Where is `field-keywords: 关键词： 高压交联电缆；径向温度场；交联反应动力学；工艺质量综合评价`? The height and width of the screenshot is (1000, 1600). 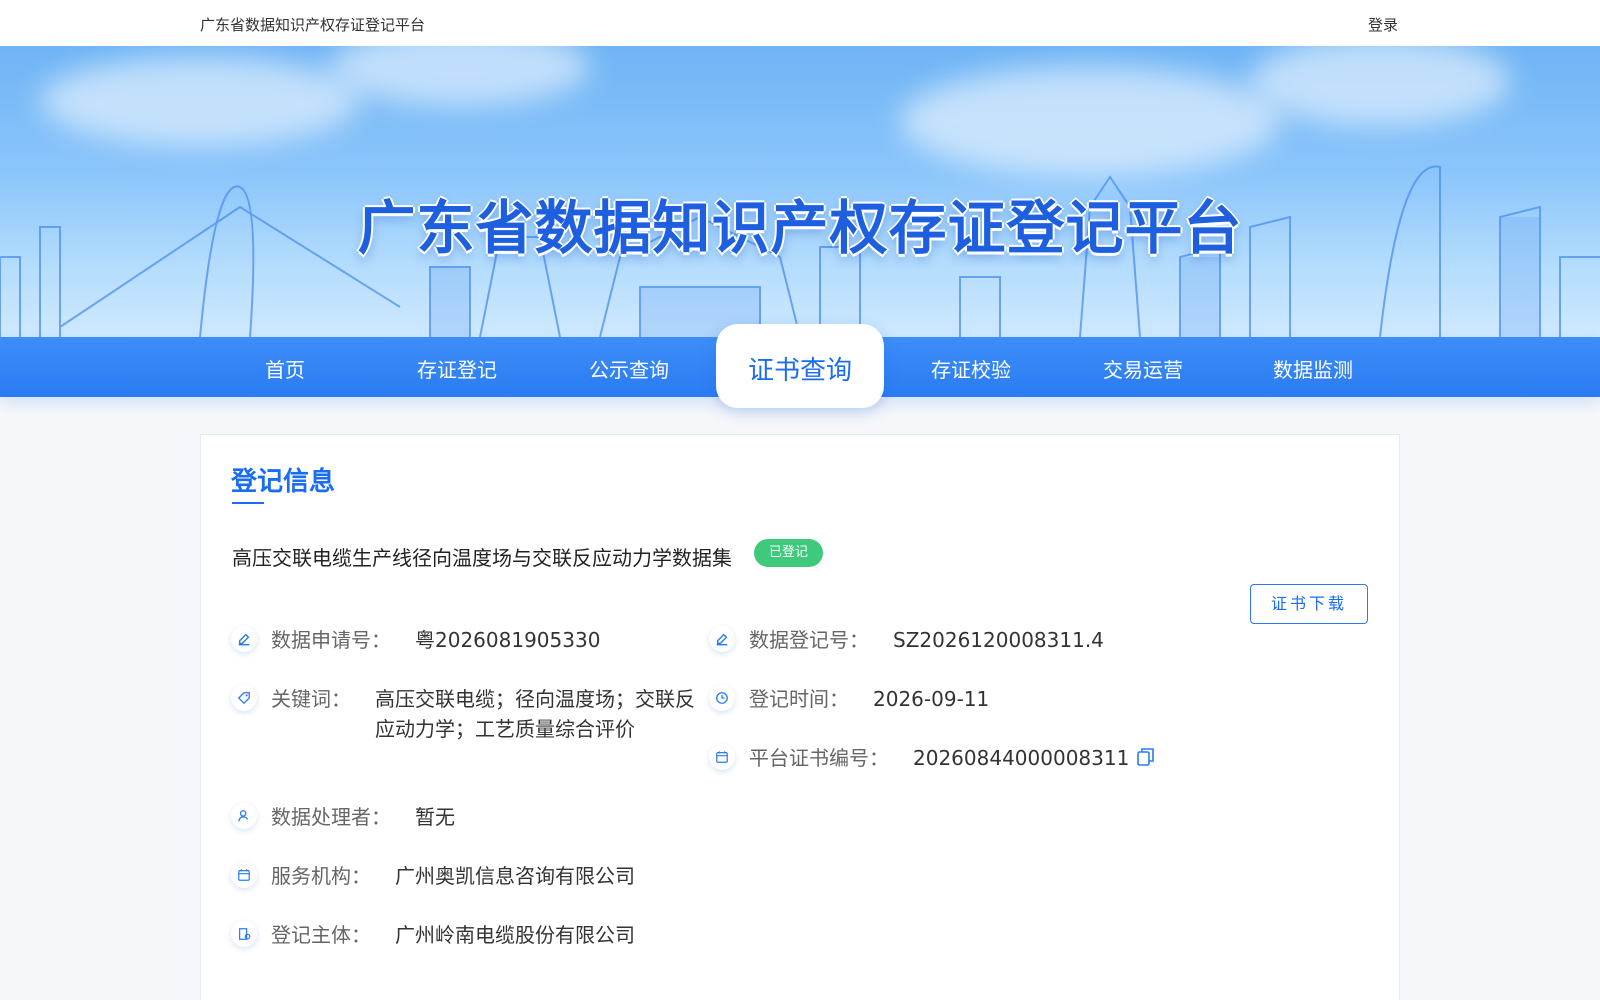
field-keywords: 关键词： 高压交联电缆；径向温度场；交联反应动力学；工艺质量综合评价 is located at coordinates (470, 714).